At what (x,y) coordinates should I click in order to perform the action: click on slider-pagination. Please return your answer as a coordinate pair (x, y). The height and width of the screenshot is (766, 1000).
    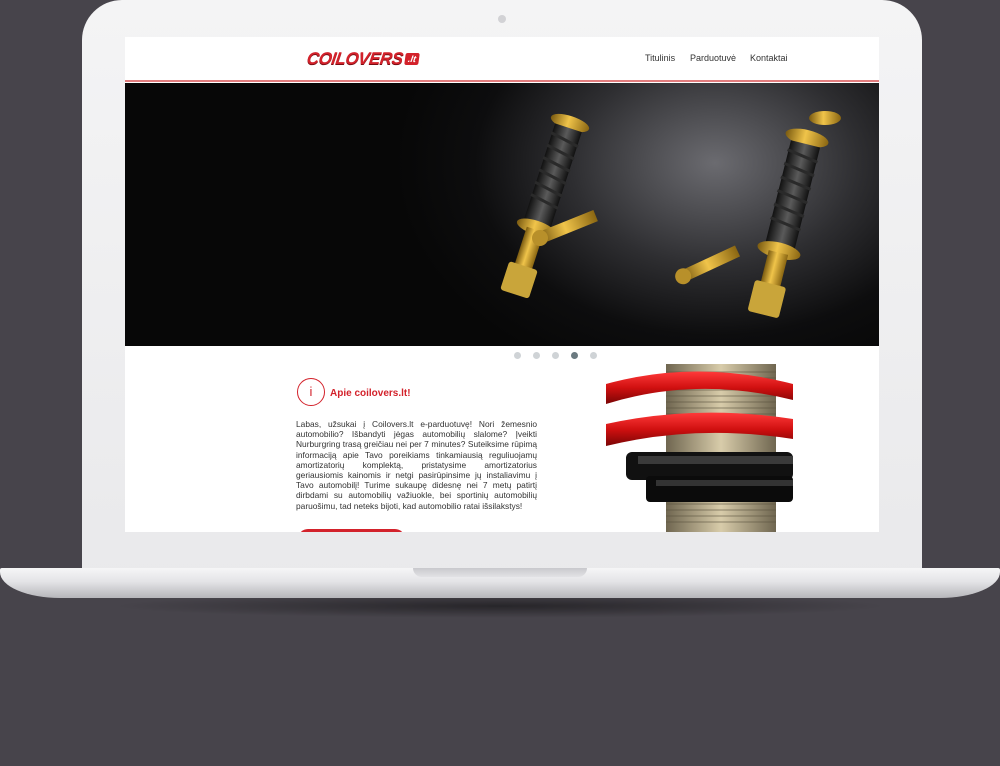
    Looking at the image, I should click on (558, 355).